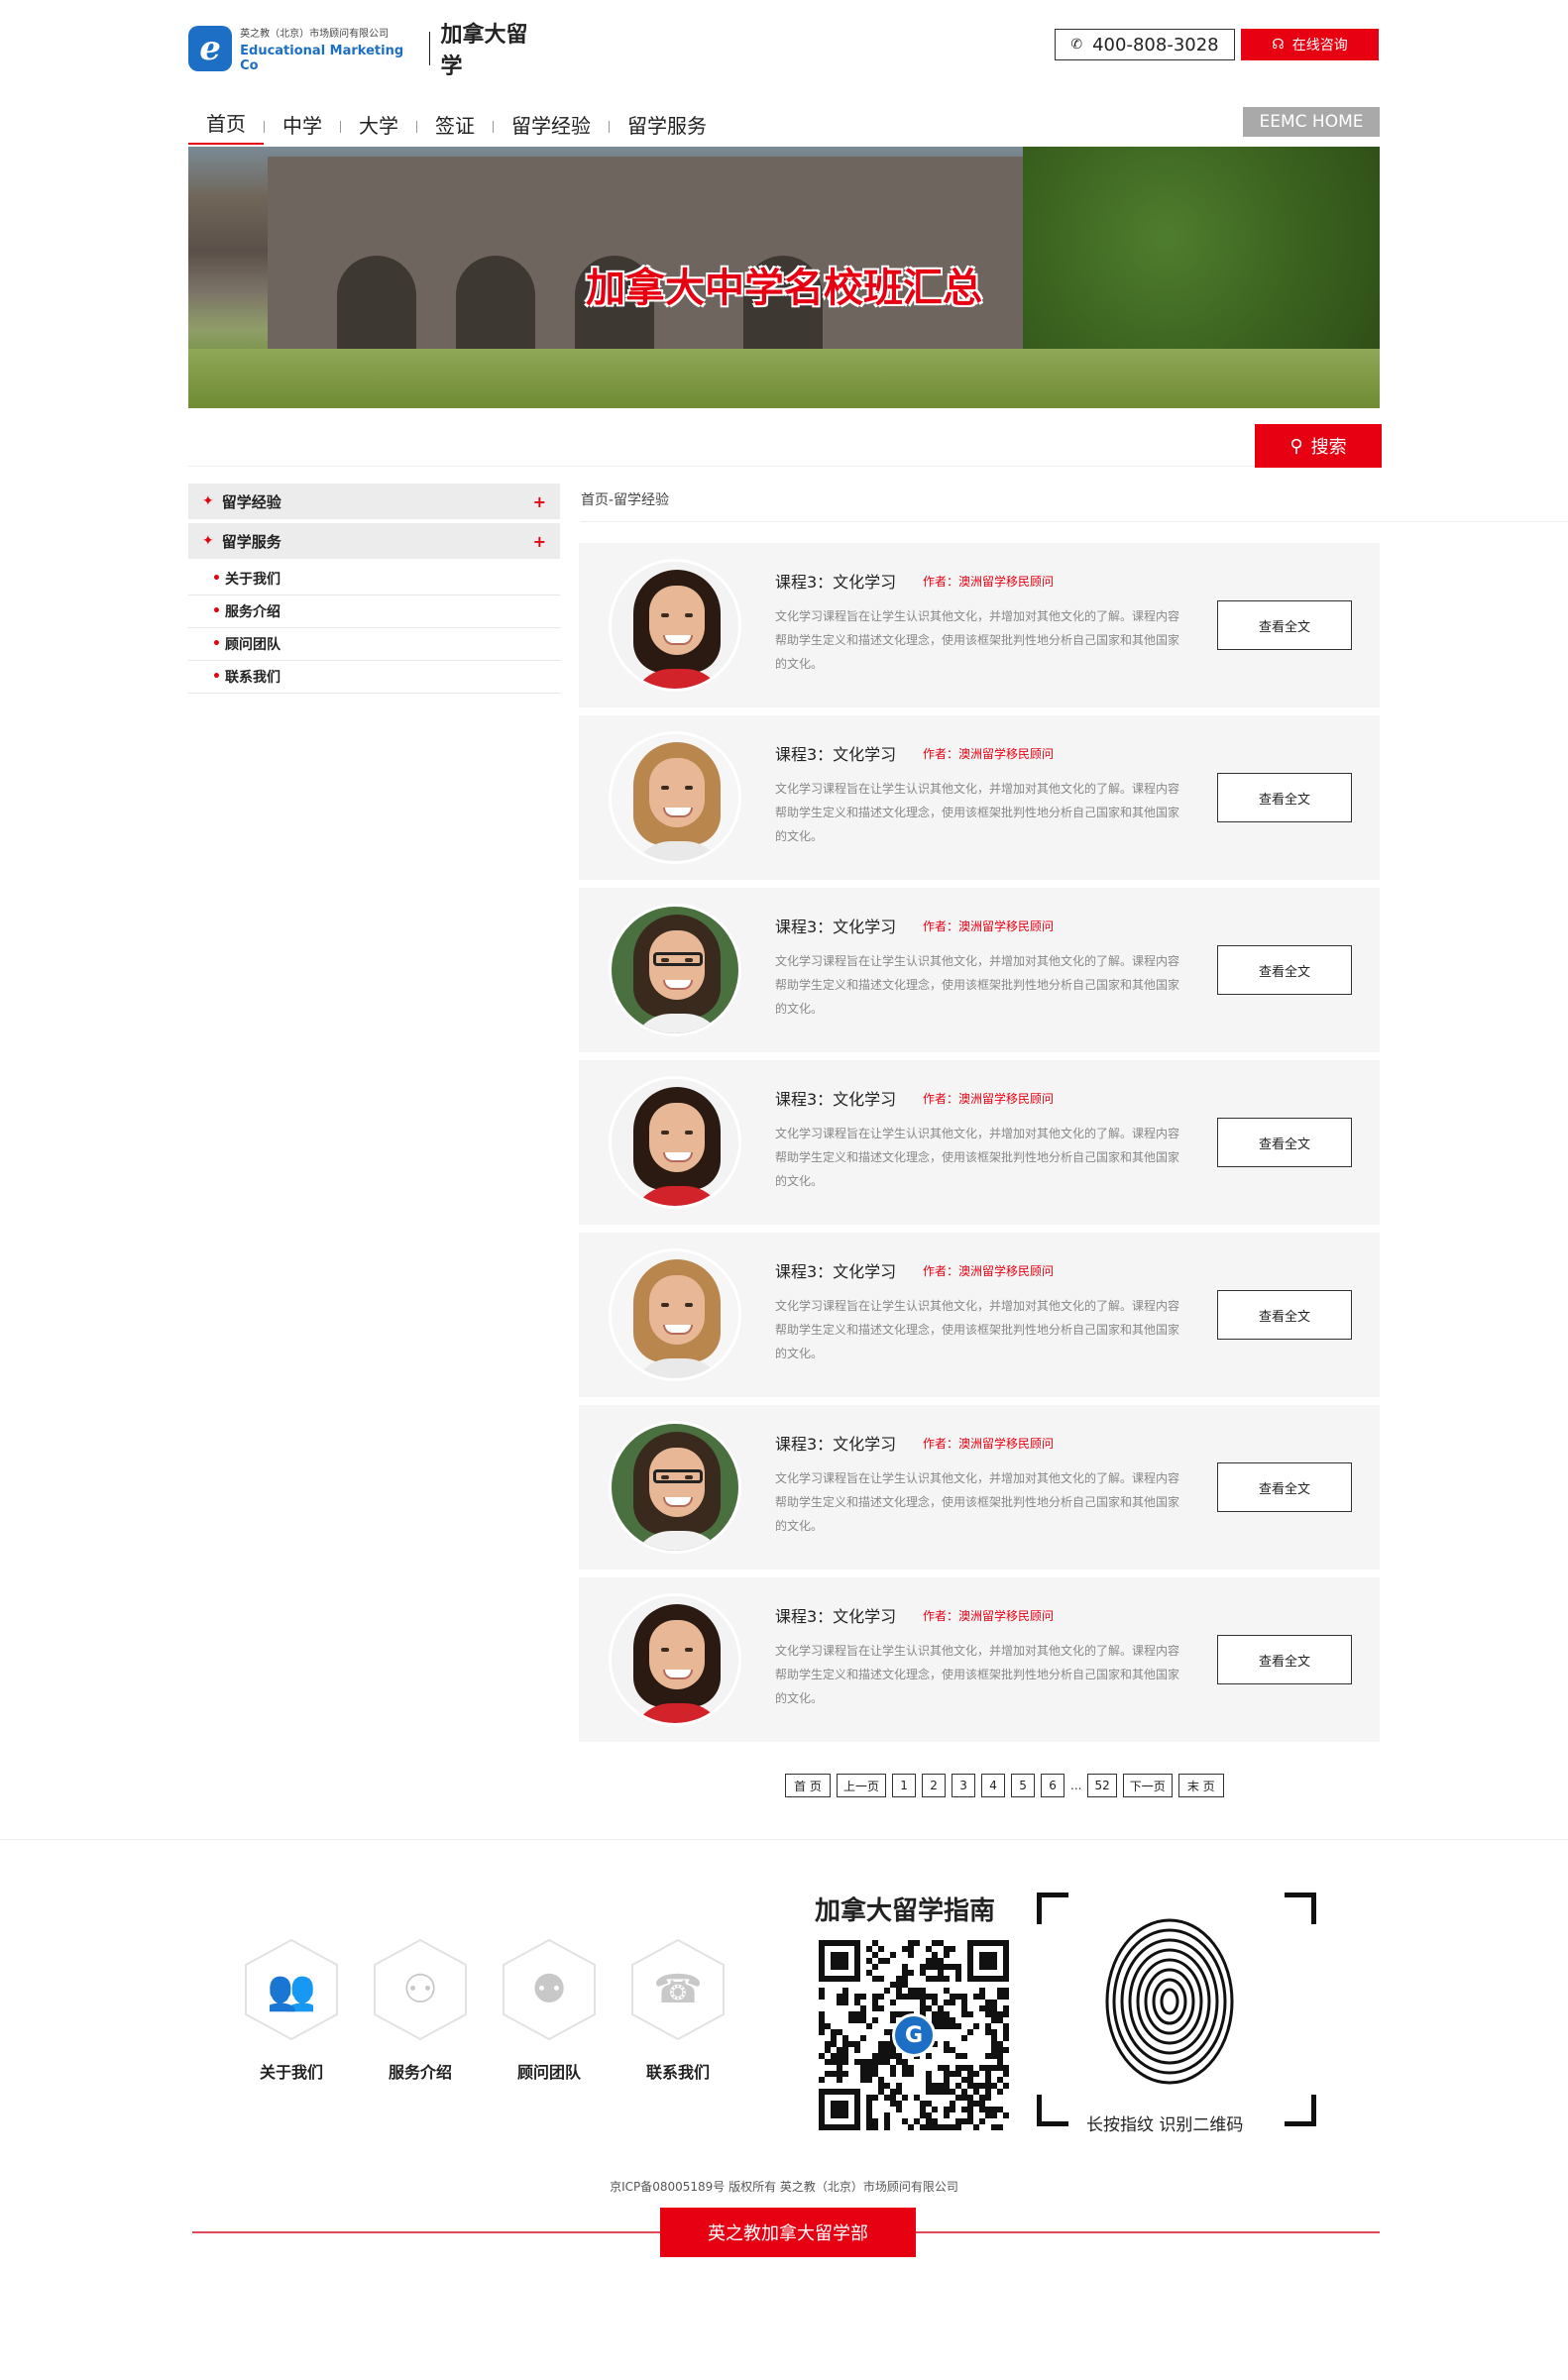  I want to click on page-number: 4, so click(993, 1785).